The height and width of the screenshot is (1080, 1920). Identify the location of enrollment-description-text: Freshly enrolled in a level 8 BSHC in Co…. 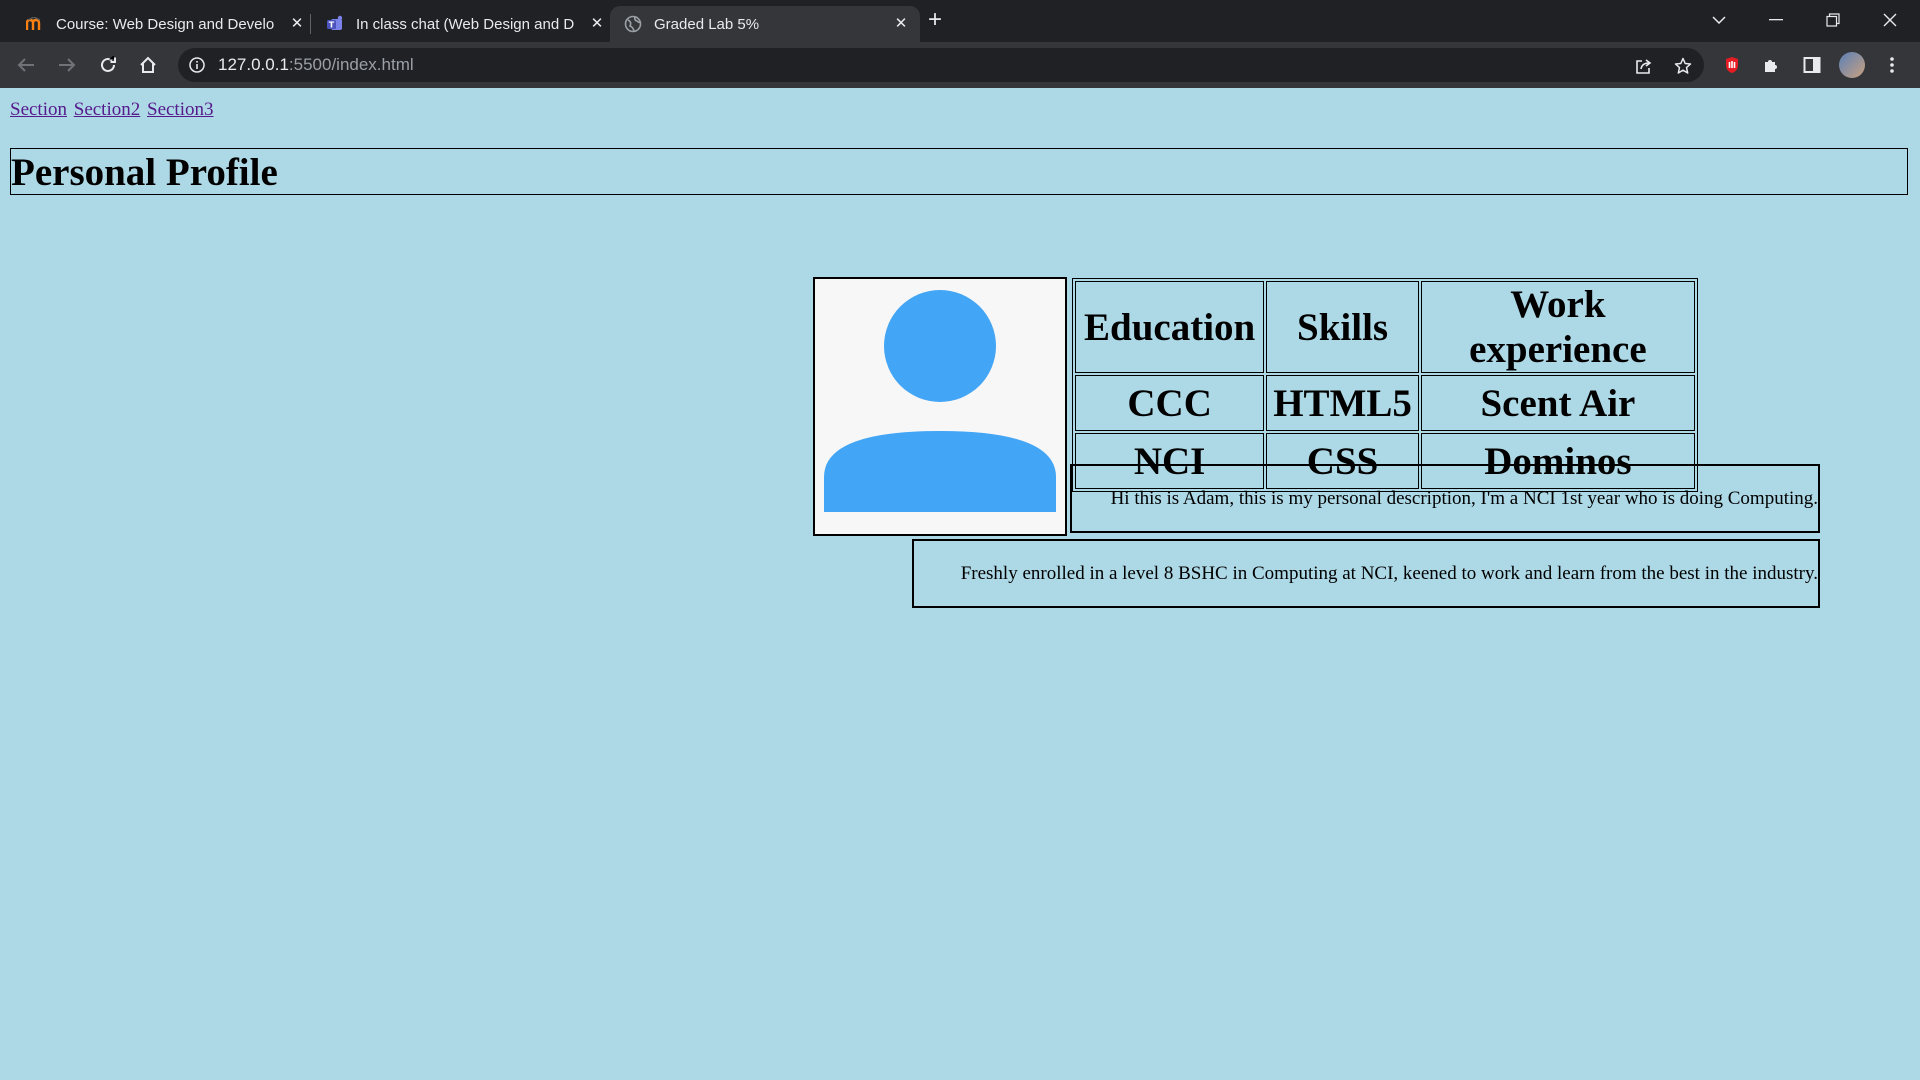
(1389, 573).